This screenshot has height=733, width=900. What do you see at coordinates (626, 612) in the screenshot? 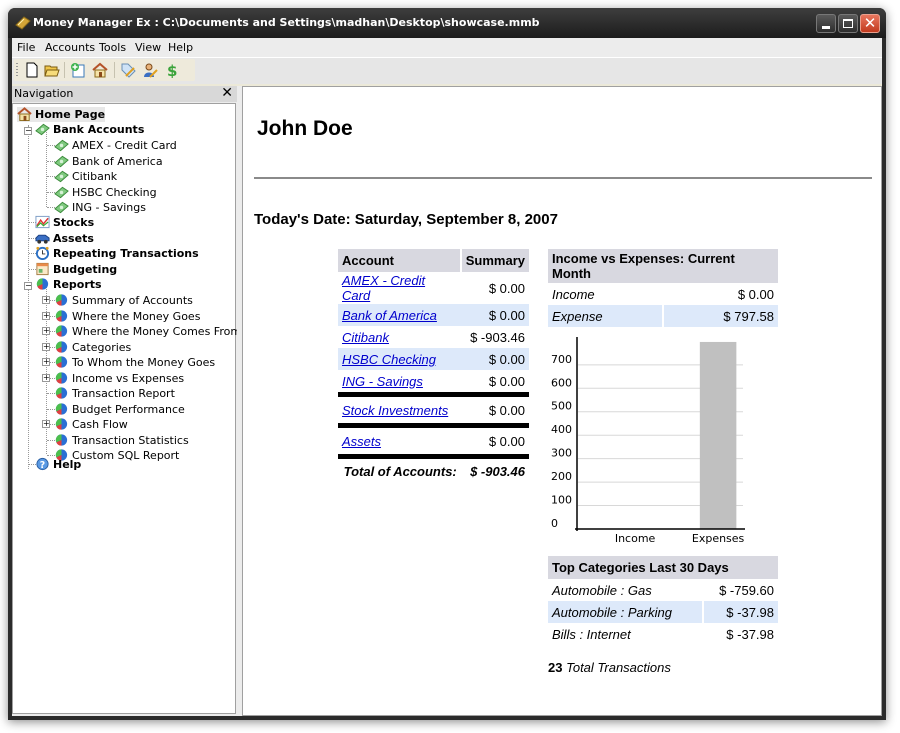
I see `category-label: Automobile : Parking` at bounding box center [626, 612].